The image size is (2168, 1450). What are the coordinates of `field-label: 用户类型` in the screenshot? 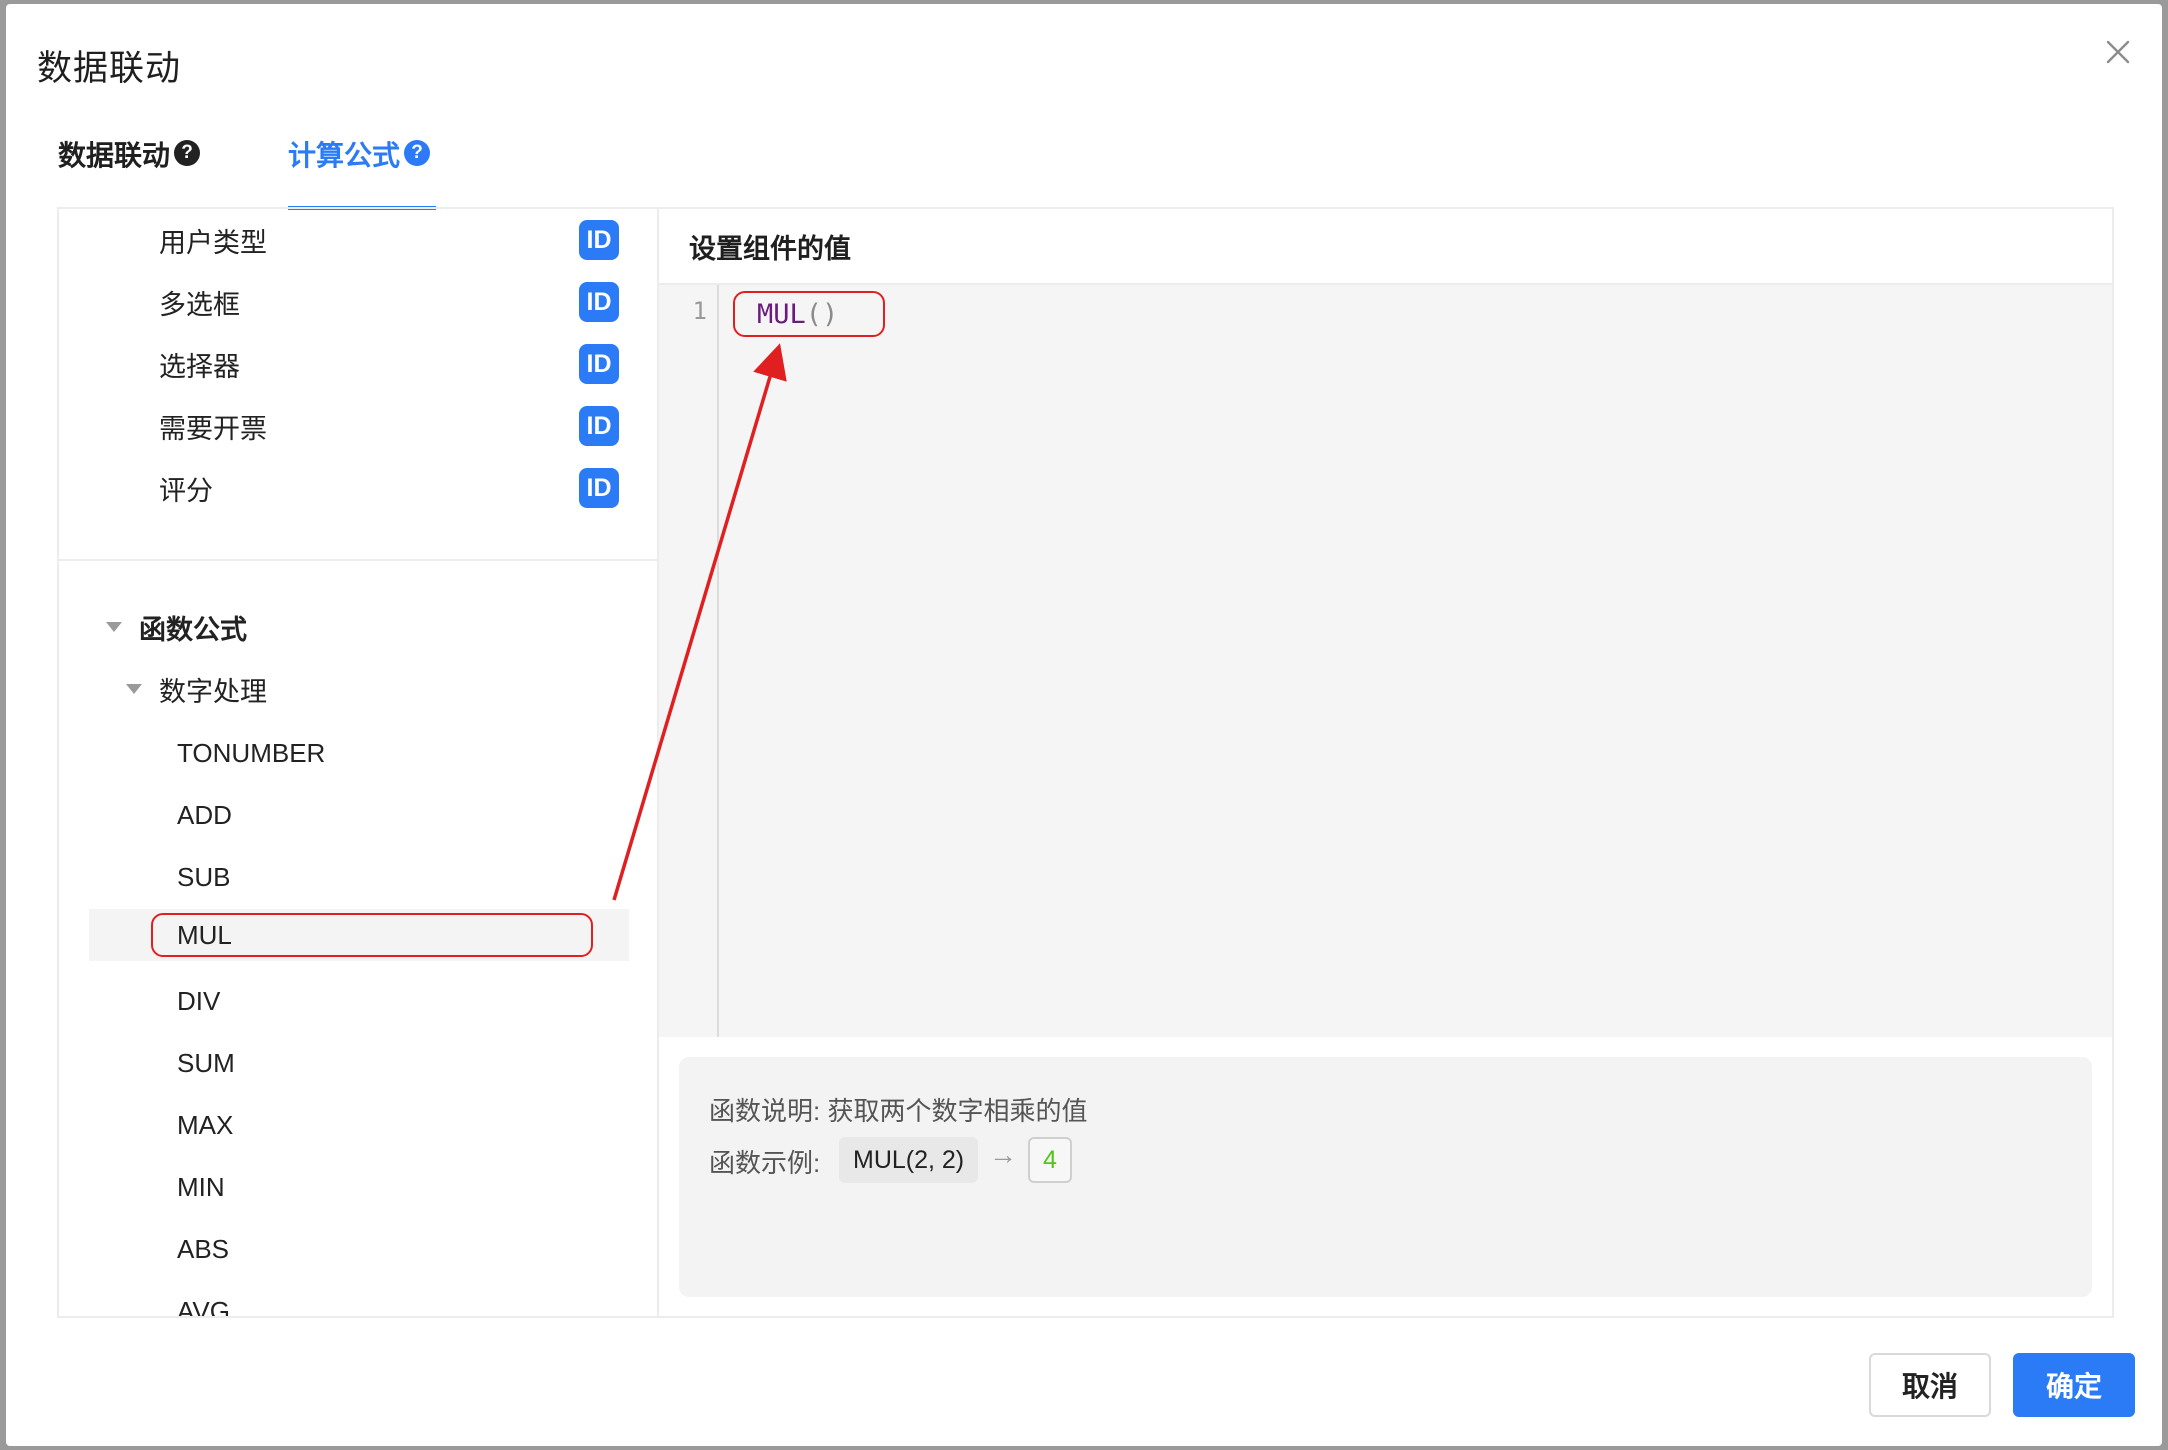 It's located at (213, 242).